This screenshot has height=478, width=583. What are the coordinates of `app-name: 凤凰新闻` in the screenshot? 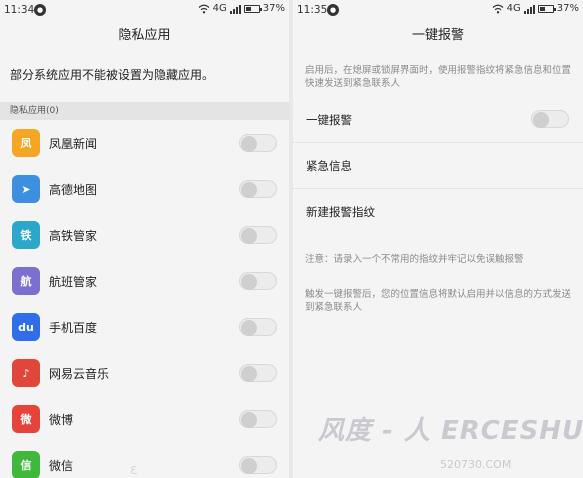 It's located at (73, 143).